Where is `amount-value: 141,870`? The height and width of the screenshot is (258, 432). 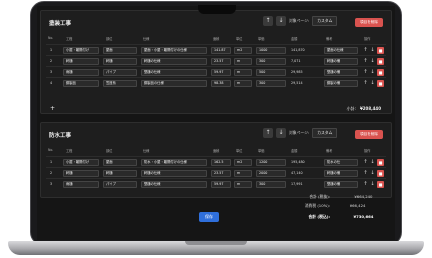
amount-value: 141,870 is located at coordinates (298, 50).